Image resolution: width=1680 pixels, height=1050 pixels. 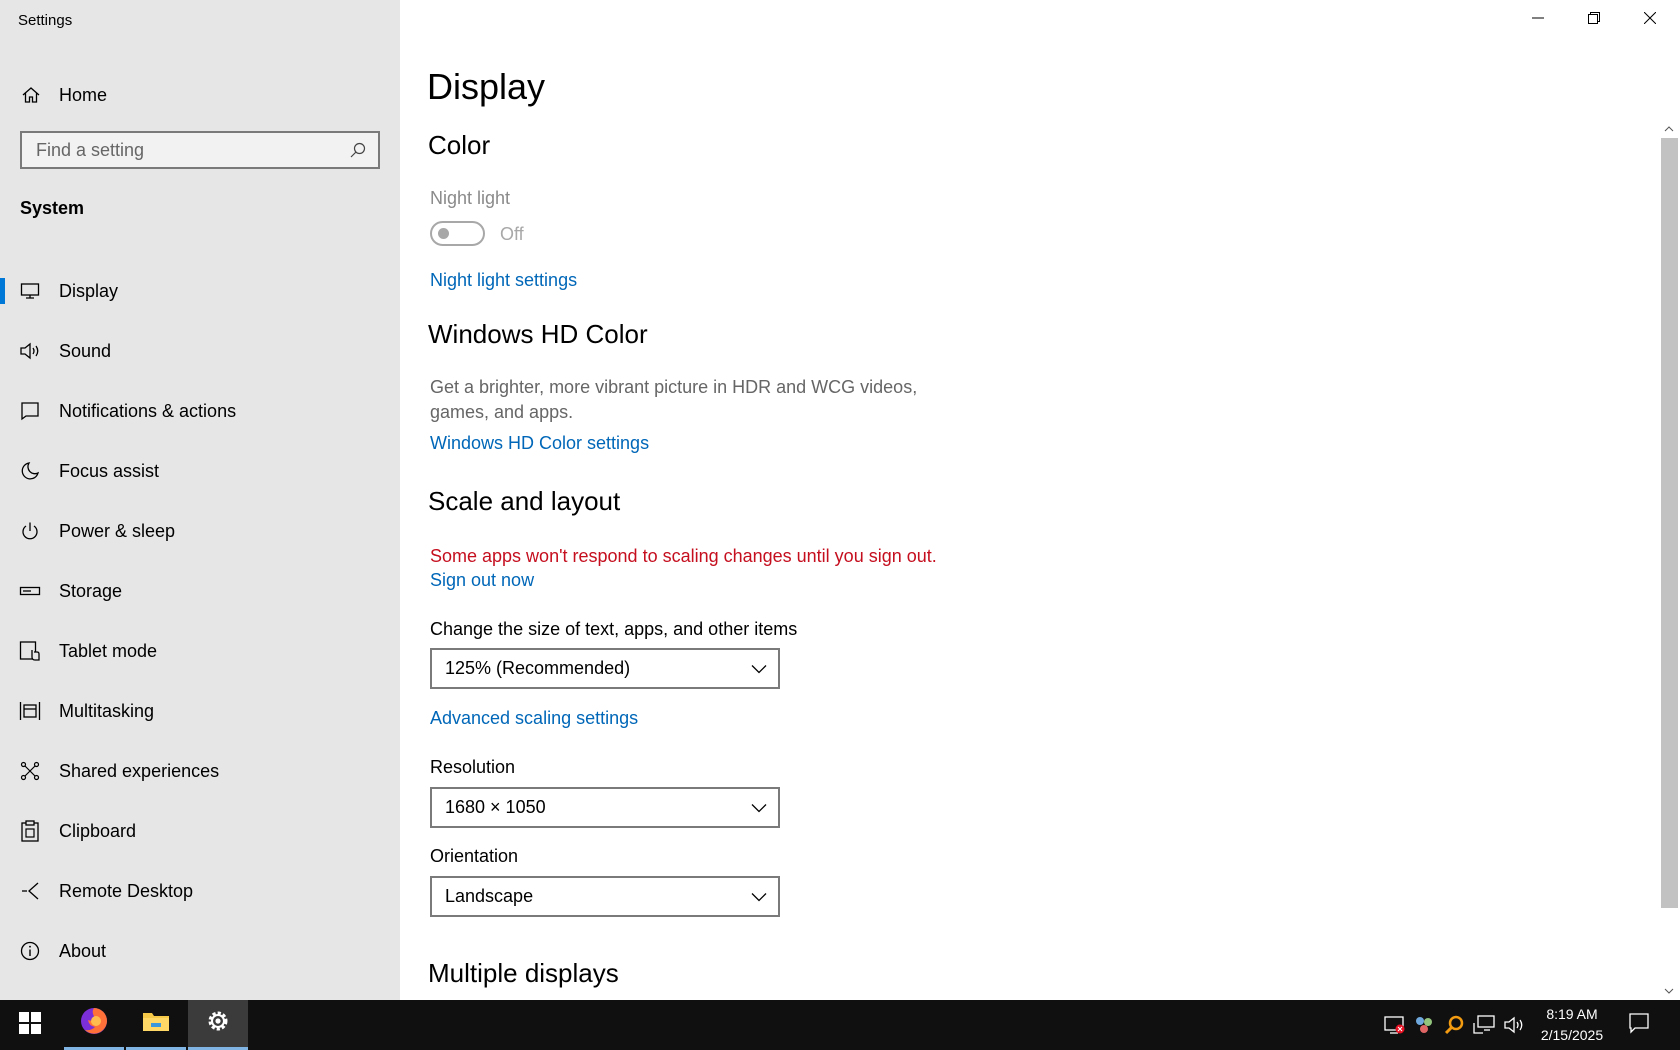 I want to click on tray-network-icon, so click(x=1484, y=1025).